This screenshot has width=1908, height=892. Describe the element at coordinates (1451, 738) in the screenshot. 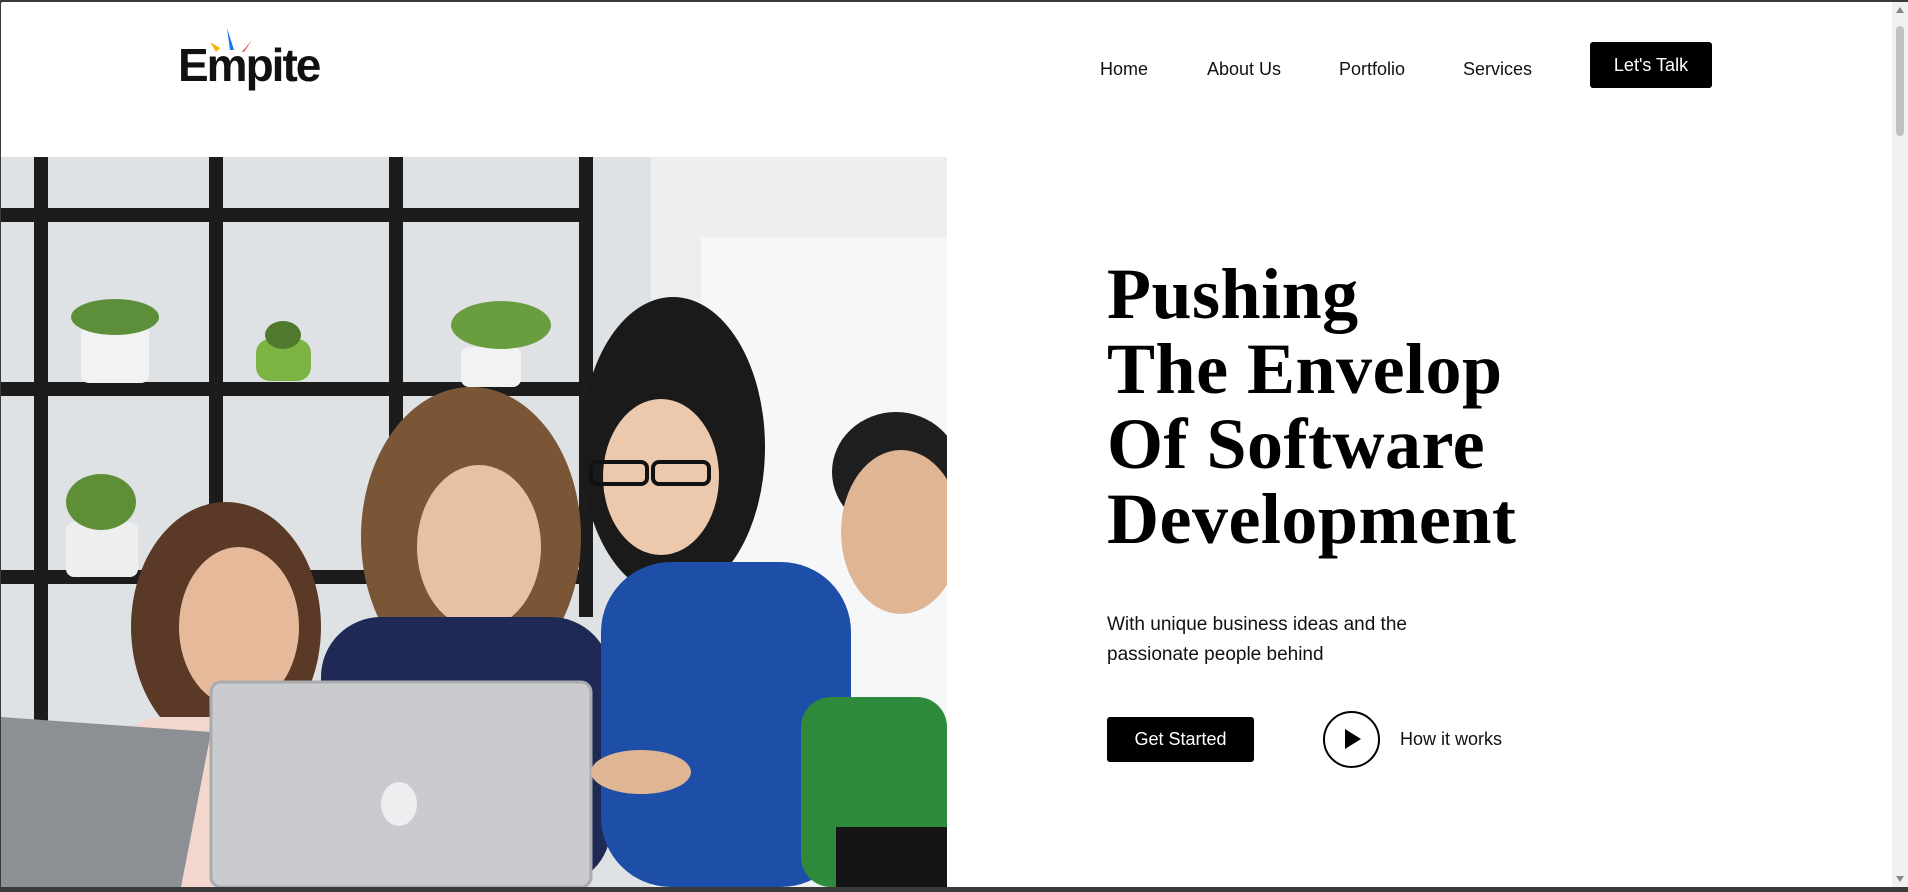

I see `how-it-works-label: How it works` at that location.